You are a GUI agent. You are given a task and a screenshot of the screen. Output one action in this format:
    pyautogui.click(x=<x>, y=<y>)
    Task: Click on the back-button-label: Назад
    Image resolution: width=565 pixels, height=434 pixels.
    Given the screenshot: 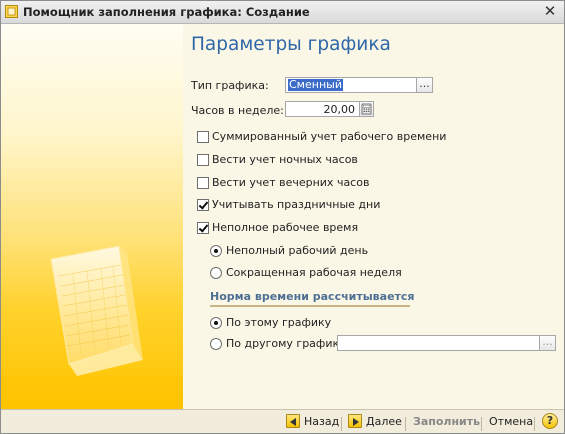 What is the action you would take?
    pyautogui.click(x=322, y=421)
    